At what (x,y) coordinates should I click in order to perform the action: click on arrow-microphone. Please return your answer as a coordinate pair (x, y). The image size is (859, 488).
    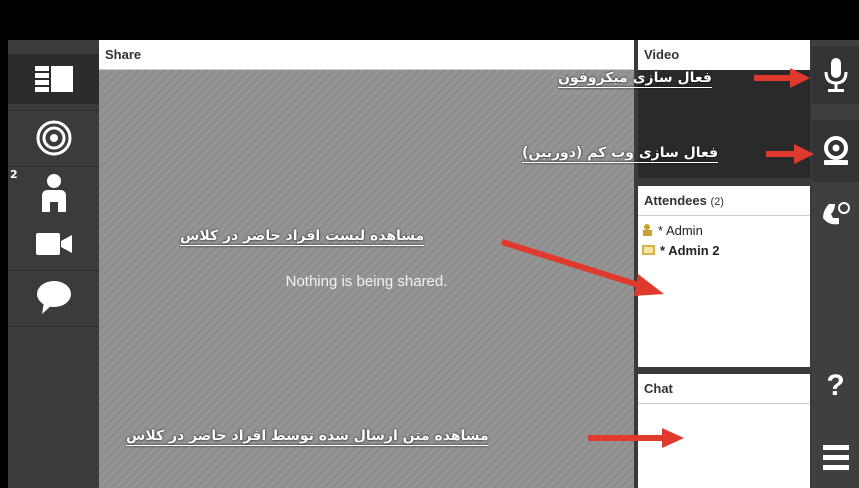
    Looking at the image, I should click on (782, 78).